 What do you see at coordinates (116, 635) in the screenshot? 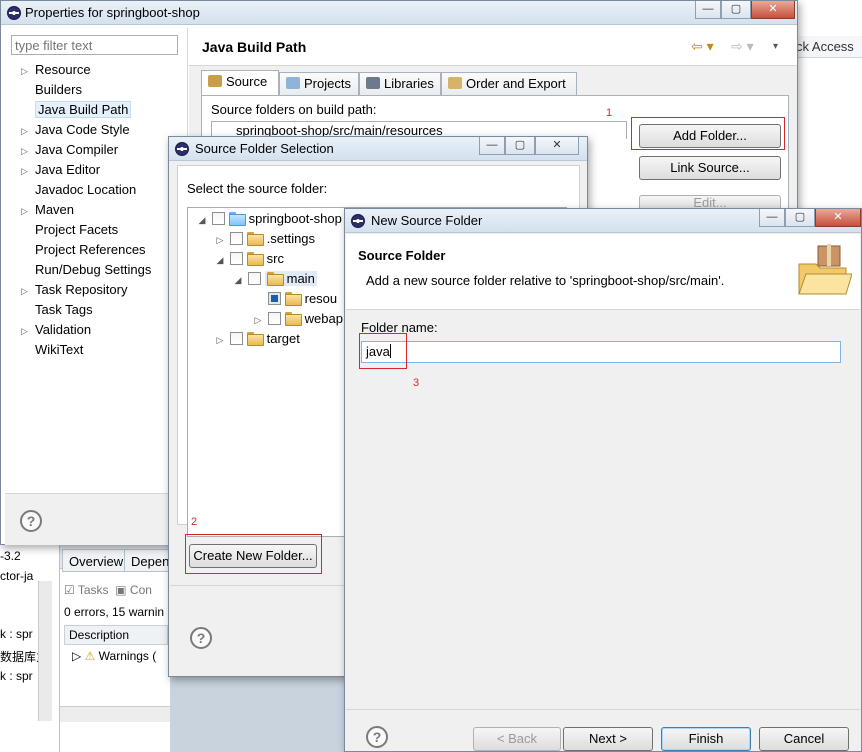
I see `description-column-header: Description` at bounding box center [116, 635].